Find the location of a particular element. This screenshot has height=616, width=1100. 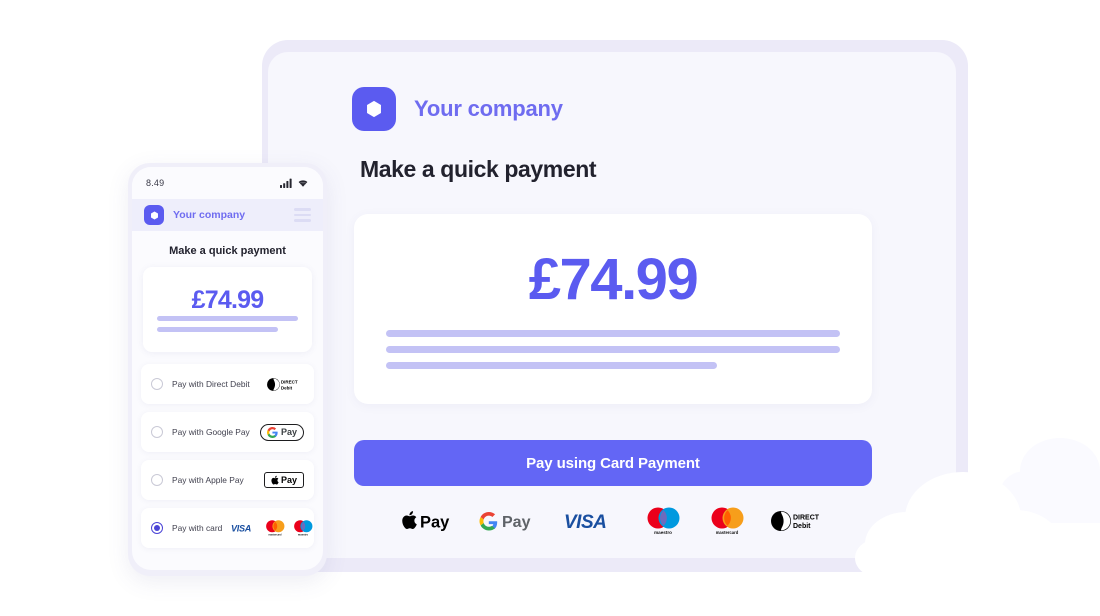

desktop-amount-card: £74.99 is located at coordinates (613, 309).